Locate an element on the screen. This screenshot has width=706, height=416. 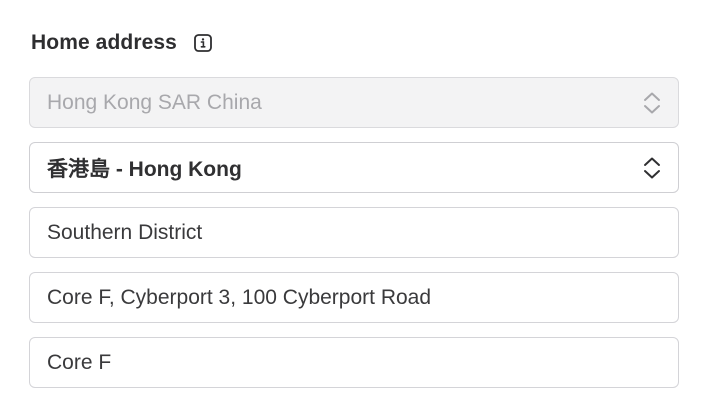
district-field: Southern District is located at coordinates (354, 232).